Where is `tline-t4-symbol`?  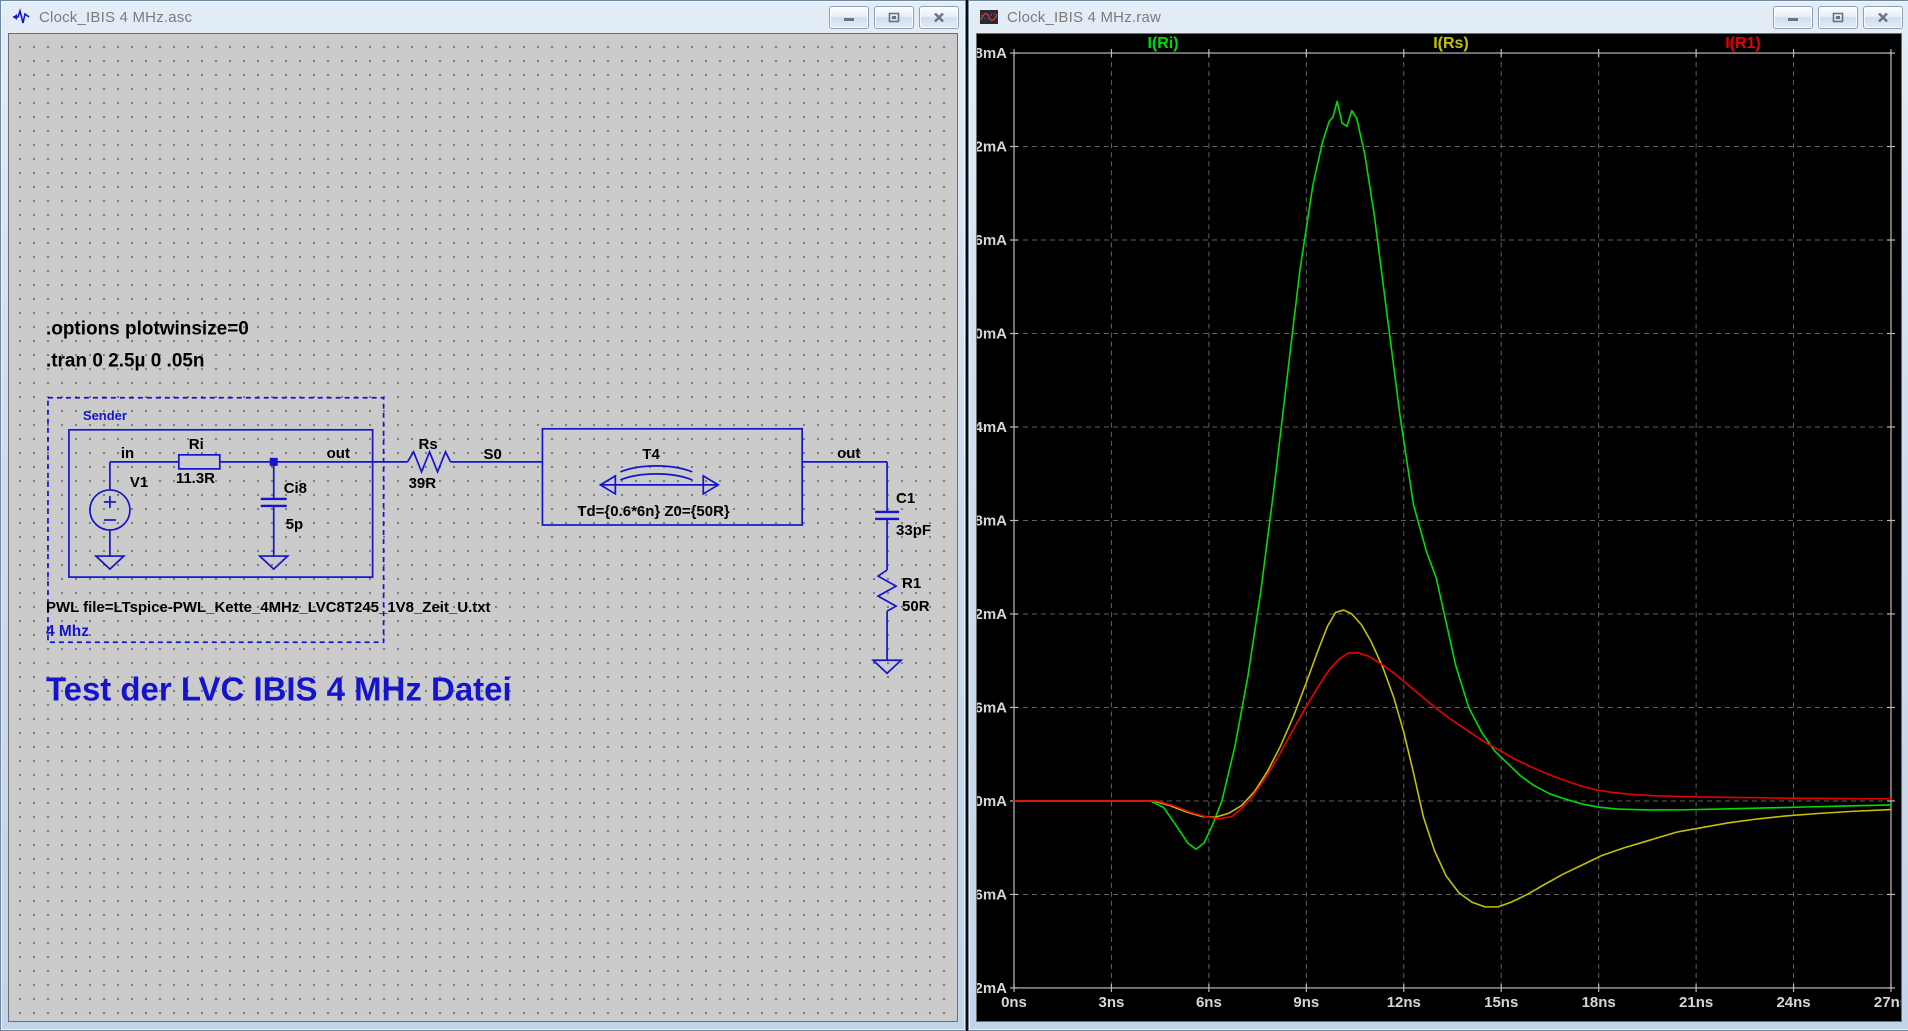 tline-t4-symbol is located at coordinates (656, 469).